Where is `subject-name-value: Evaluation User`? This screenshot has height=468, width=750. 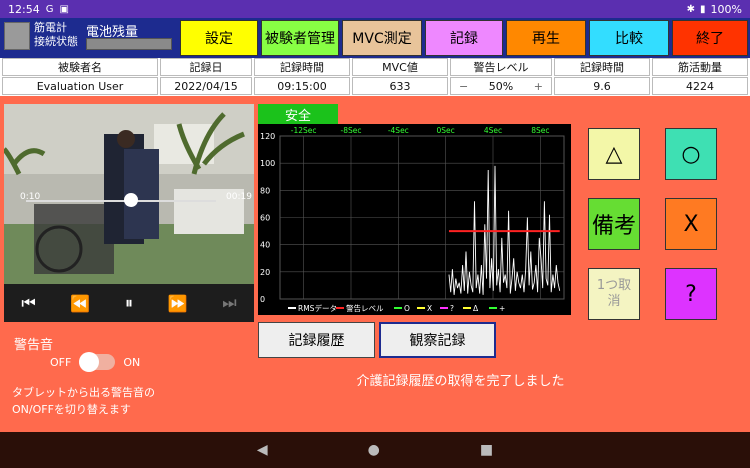
subject-name-value: Evaluation User is located at coordinates (80, 86).